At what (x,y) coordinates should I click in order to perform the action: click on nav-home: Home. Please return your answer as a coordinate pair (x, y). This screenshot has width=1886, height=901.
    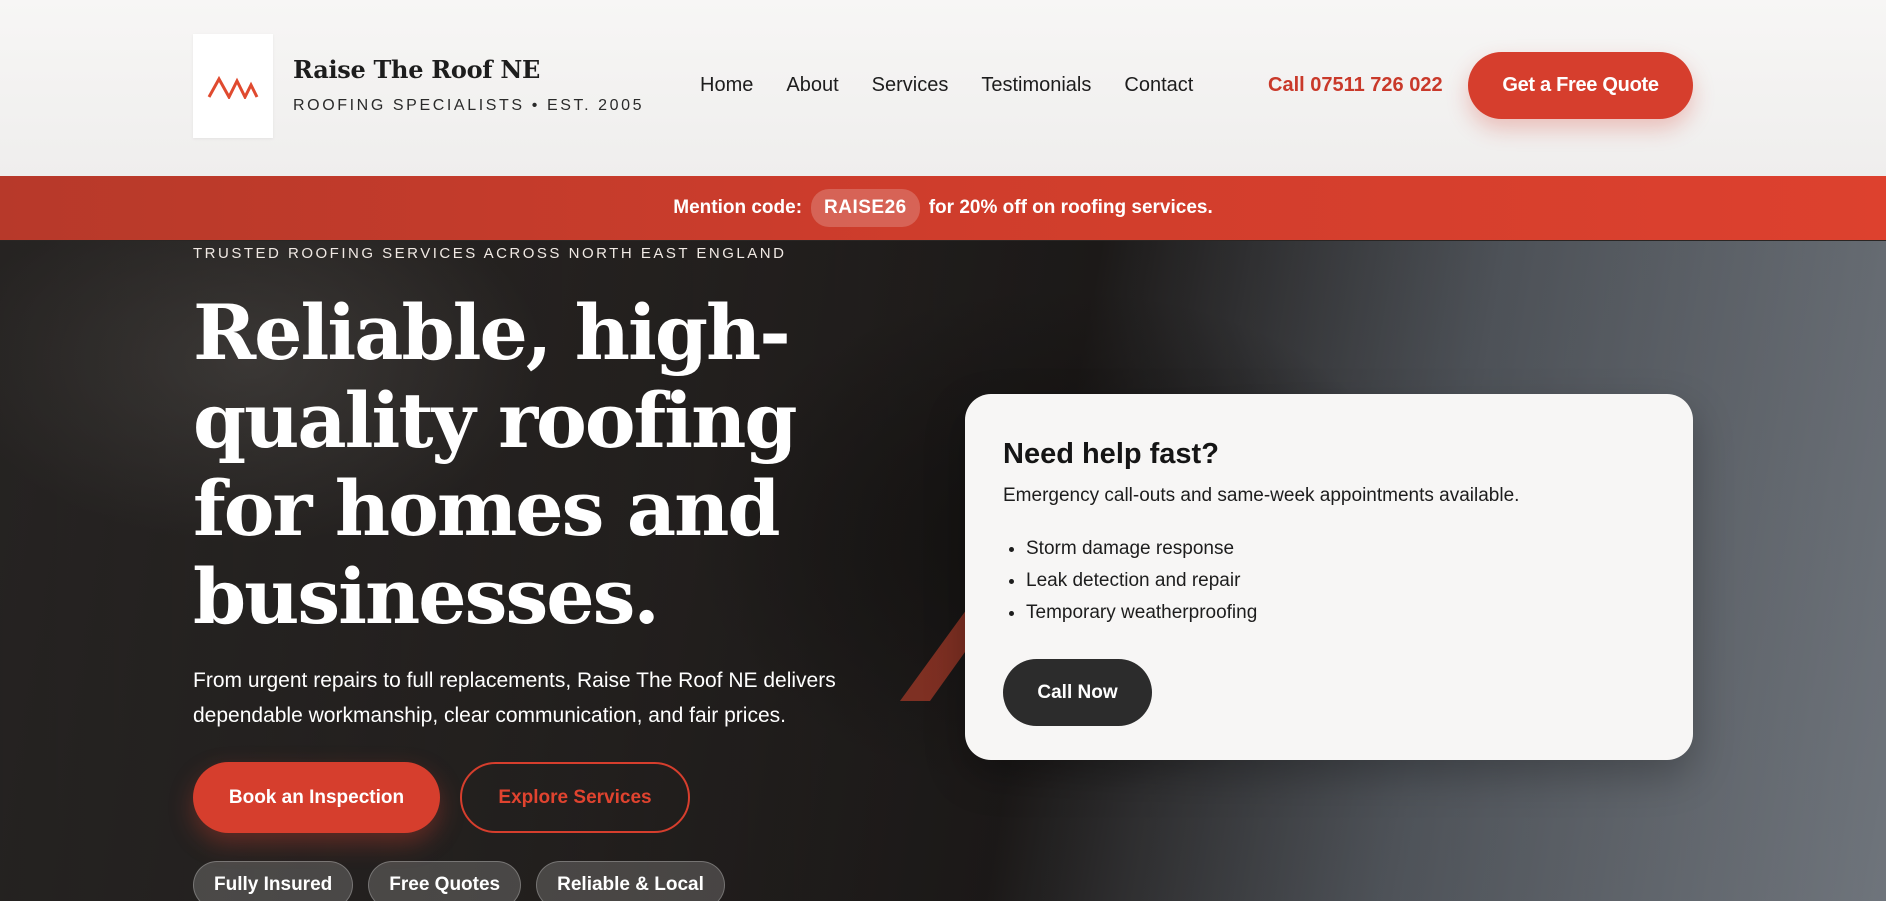
    Looking at the image, I should click on (726, 85).